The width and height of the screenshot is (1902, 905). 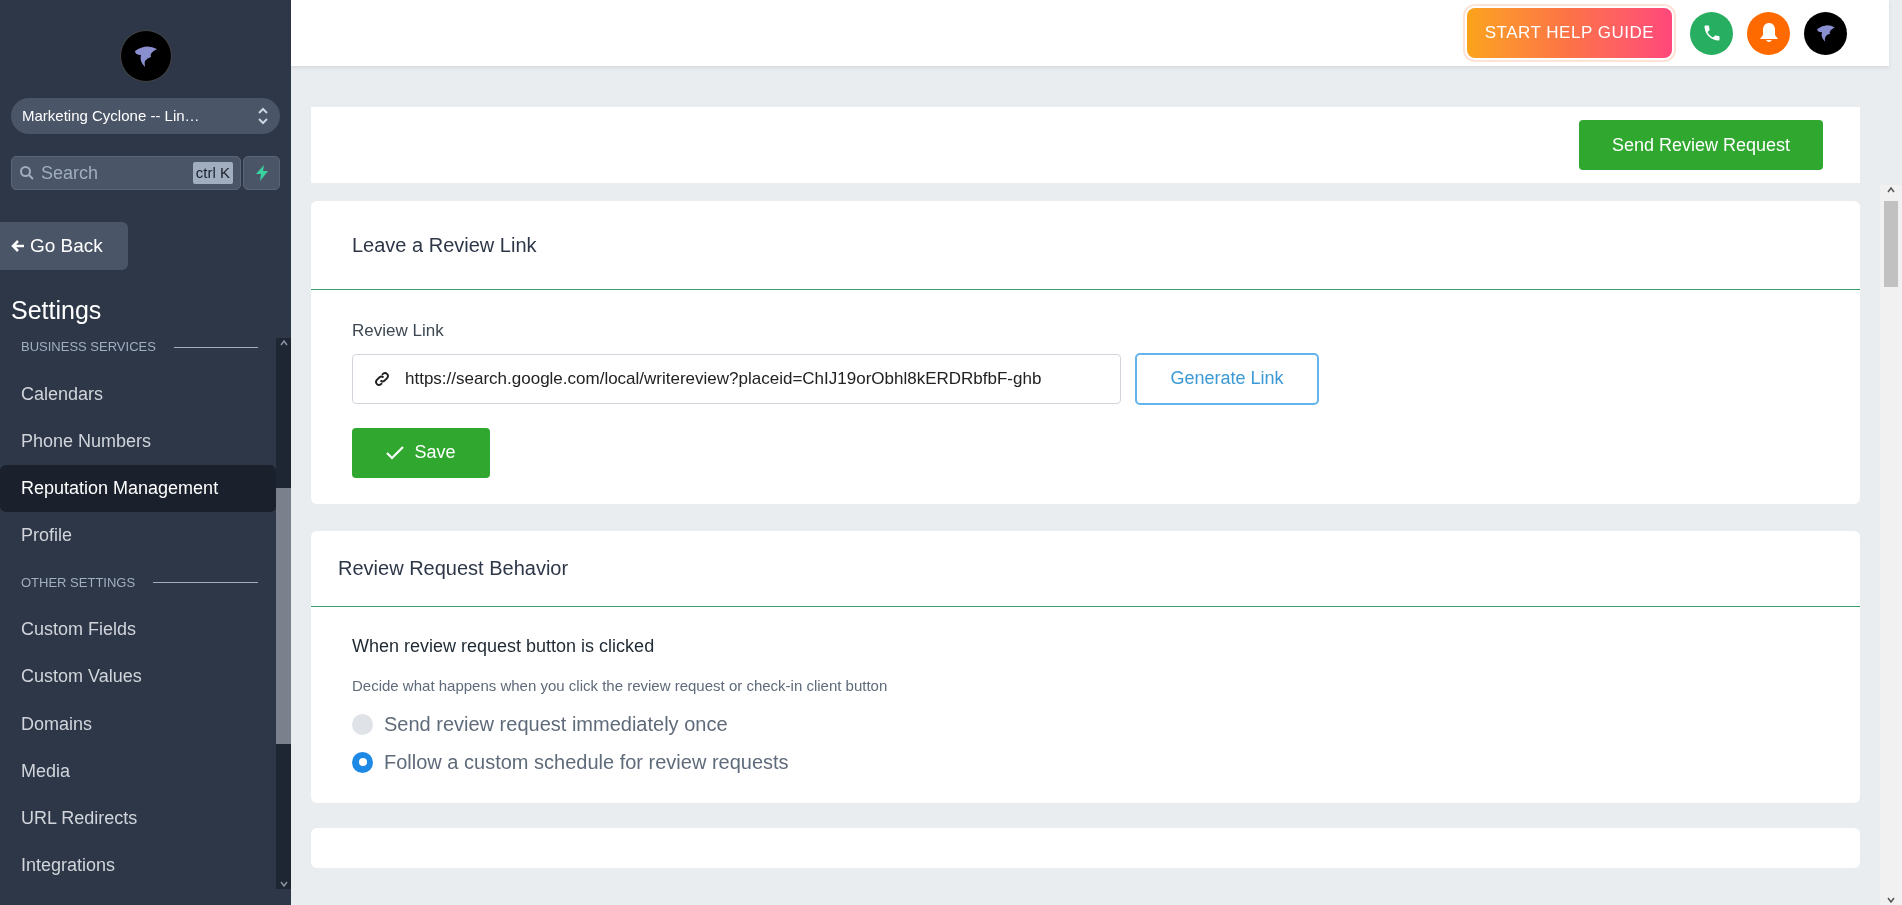 I want to click on quick-action-button, so click(x=261, y=173).